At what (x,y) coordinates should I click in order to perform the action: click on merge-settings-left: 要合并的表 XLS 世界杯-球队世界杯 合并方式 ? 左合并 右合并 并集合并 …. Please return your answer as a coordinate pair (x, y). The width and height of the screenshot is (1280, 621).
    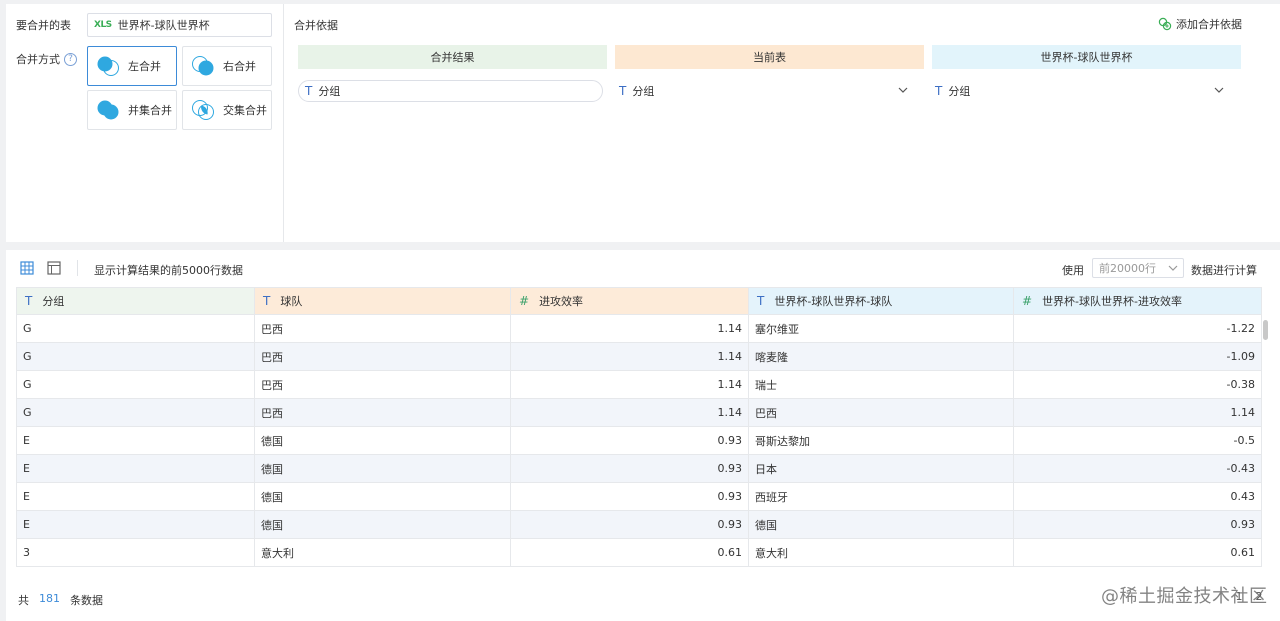
    Looking at the image, I should click on (145, 123).